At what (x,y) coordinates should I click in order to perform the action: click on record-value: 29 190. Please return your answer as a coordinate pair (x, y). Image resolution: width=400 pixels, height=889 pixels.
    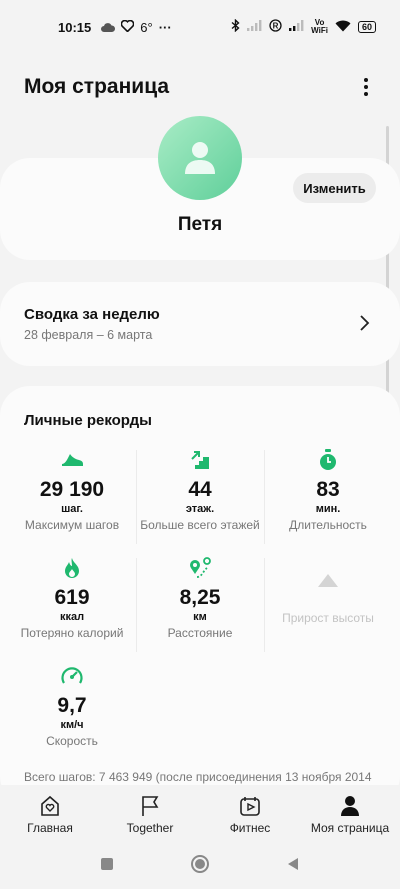
    Looking at the image, I should click on (72, 489).